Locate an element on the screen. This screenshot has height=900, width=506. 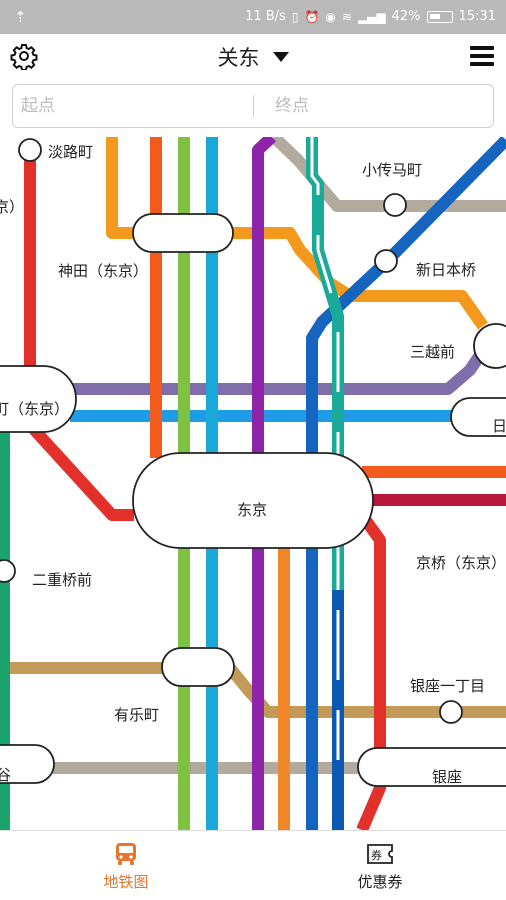
station-awajicho-node is located at coordinates (30, 150).